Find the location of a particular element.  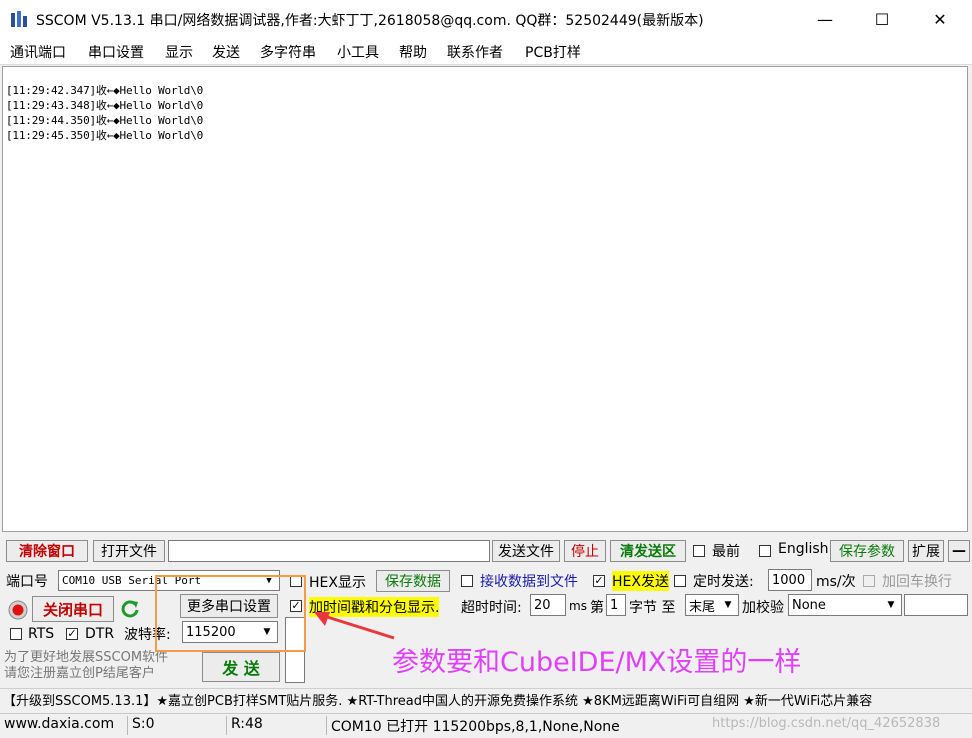

save-params-button: 保存参数 is located at coordinates (867, 551).